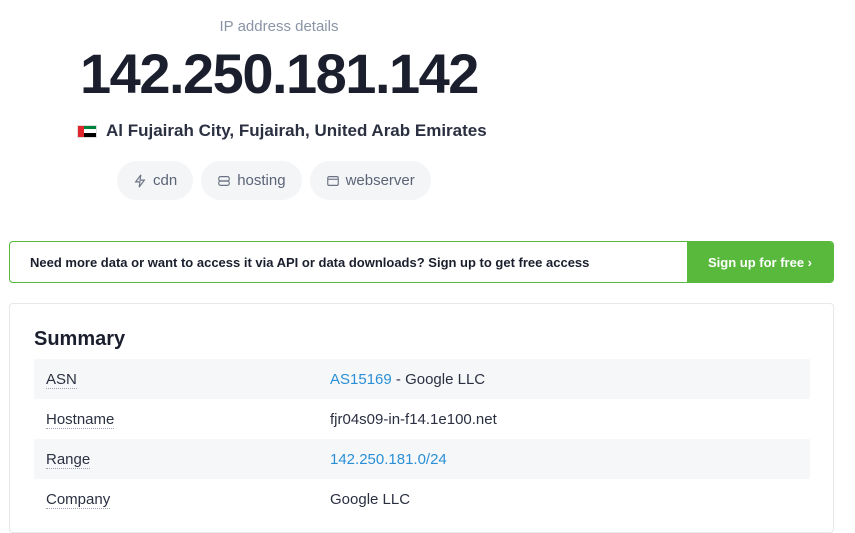 The image size is (855, 533). I want to click on tag-hosting: hosting, so click(251, 180).